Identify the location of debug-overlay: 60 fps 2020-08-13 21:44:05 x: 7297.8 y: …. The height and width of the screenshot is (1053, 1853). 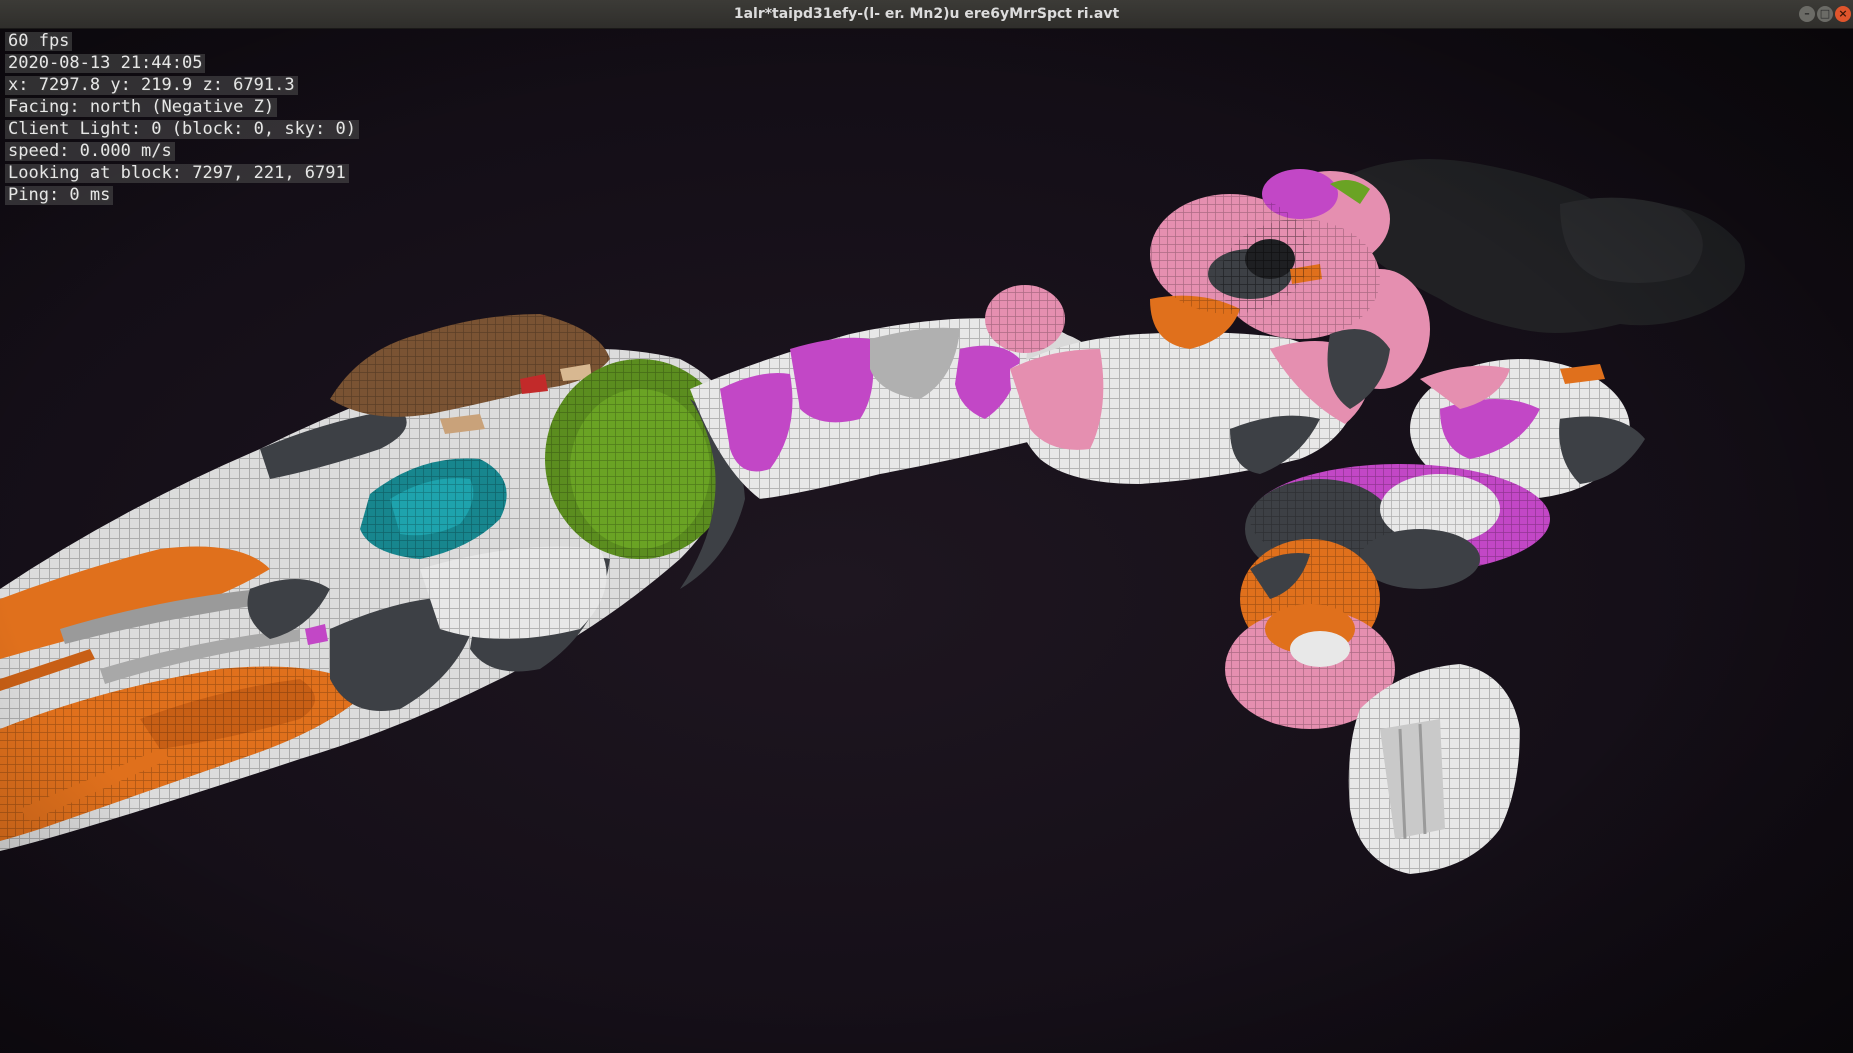
(182, 120).